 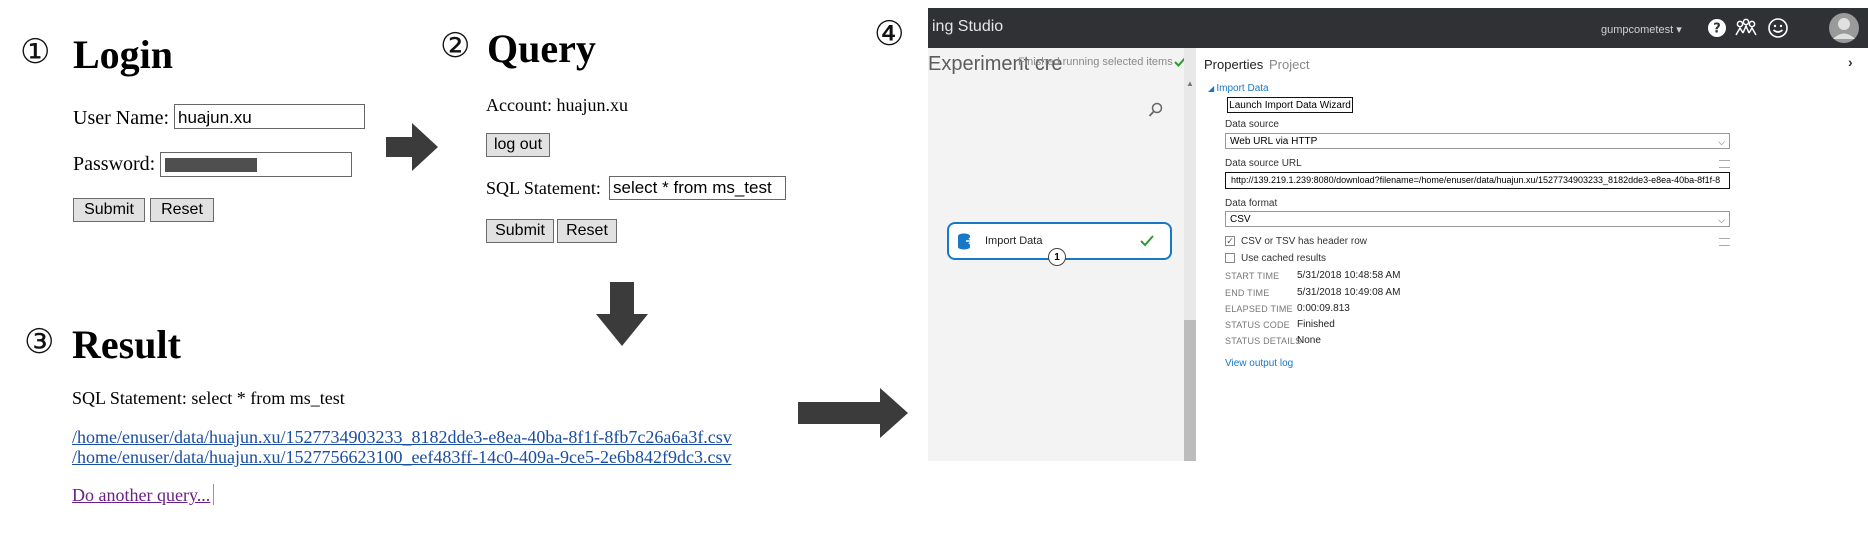 I want to click on step-2-number: ②, so click(x=455, y=46).